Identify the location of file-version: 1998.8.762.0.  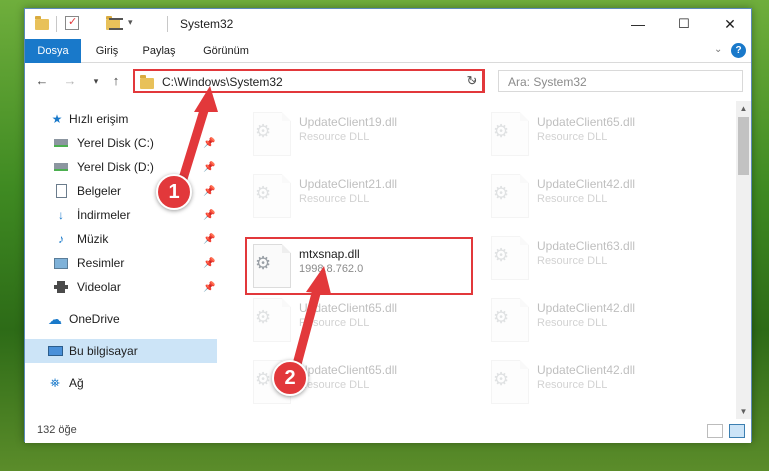
(331, 269).